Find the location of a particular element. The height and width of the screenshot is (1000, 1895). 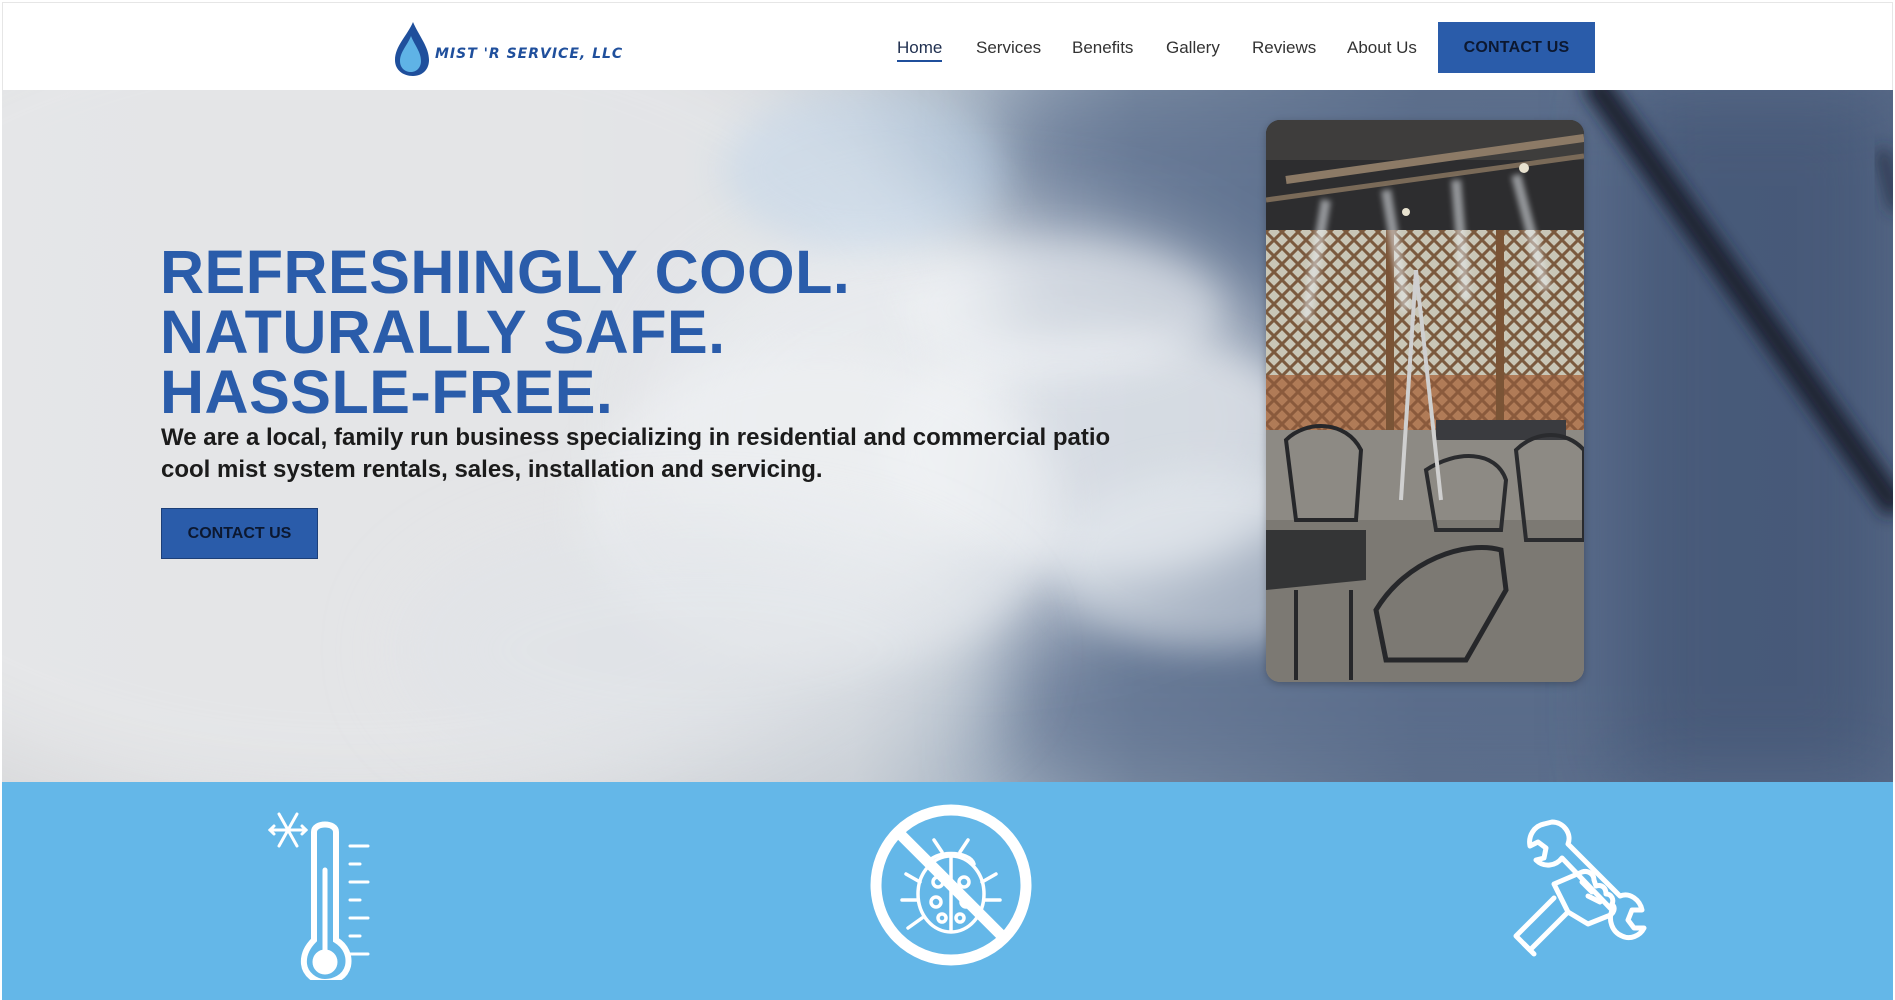

patio-photo is located at coordinates (1425, 401).